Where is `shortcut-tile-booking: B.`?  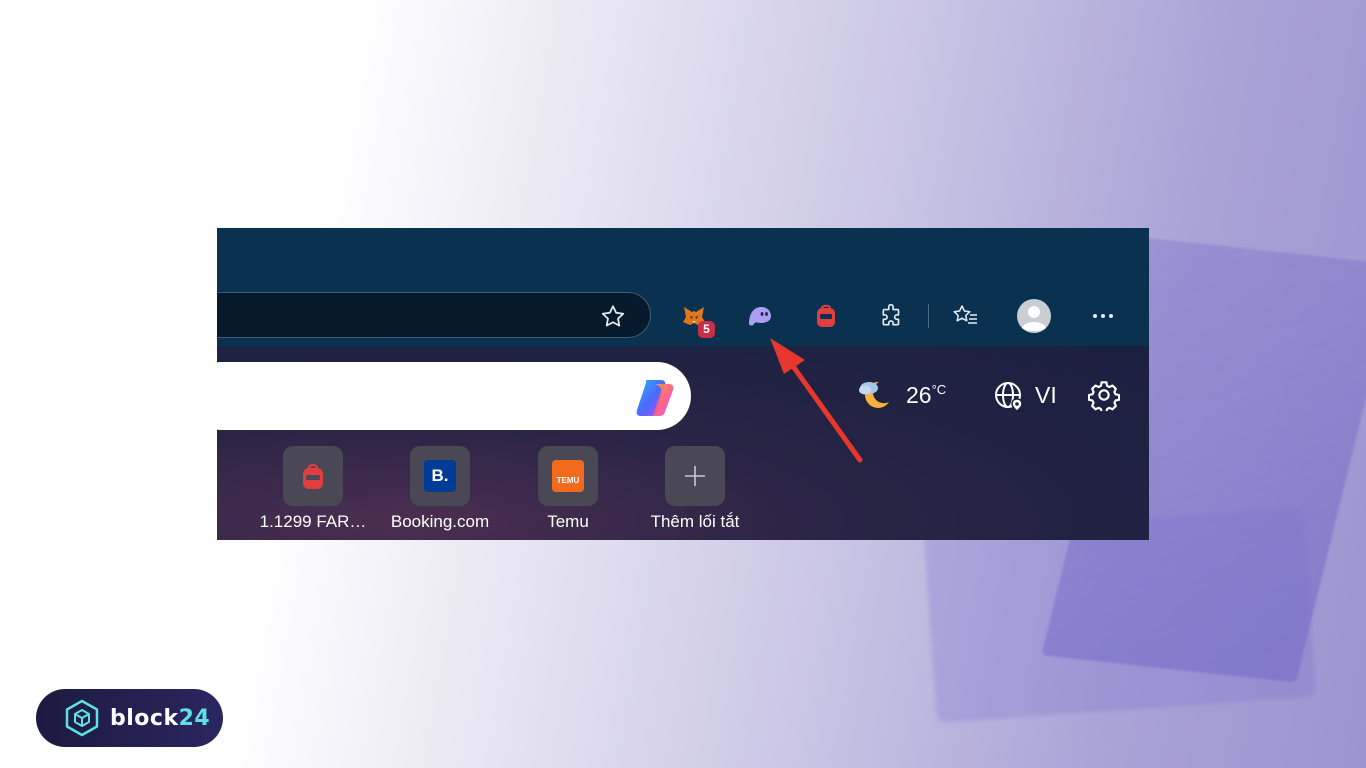
shortcut-tile-booking: B. is located at coordinates (440, 476).